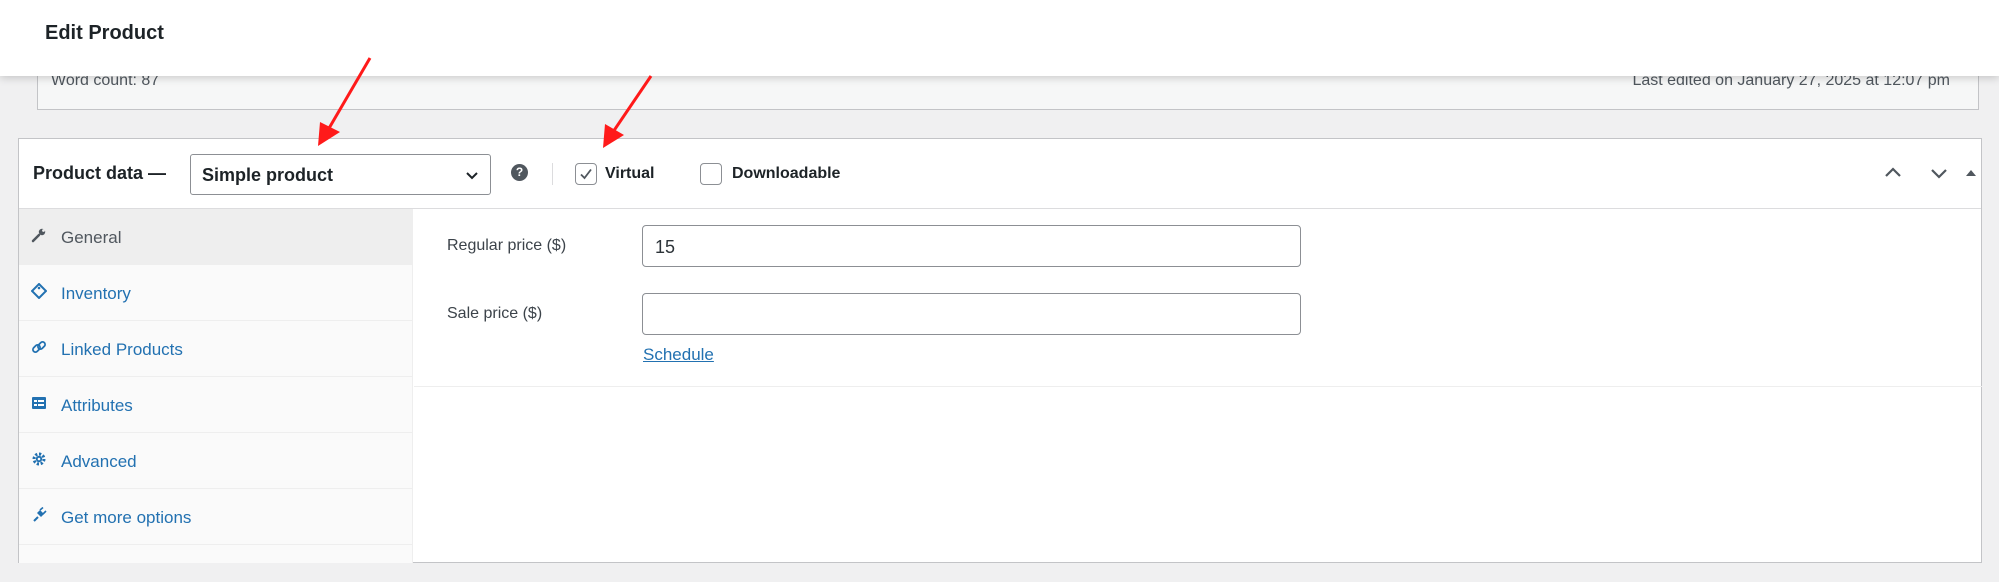 Image resolution: width=1999 pixels, height=582 pixels. Describe the element at coordinates (100, 173) in the screenshot. I see `product-data-title: Product data —` at that location.